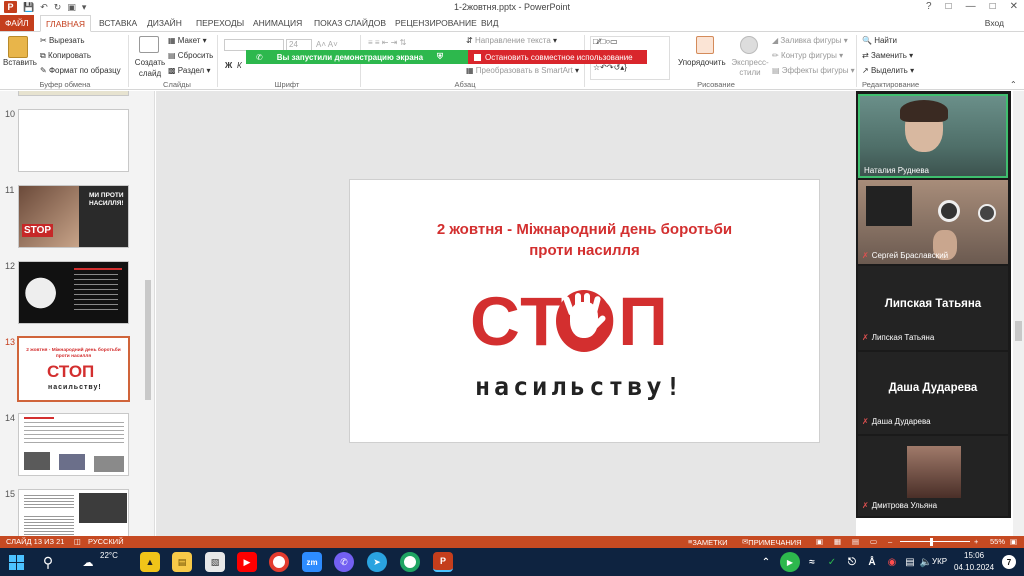  Describe the element at coordinates (971, 6) in the screenshot. I see `minimize-button: —` at that location.